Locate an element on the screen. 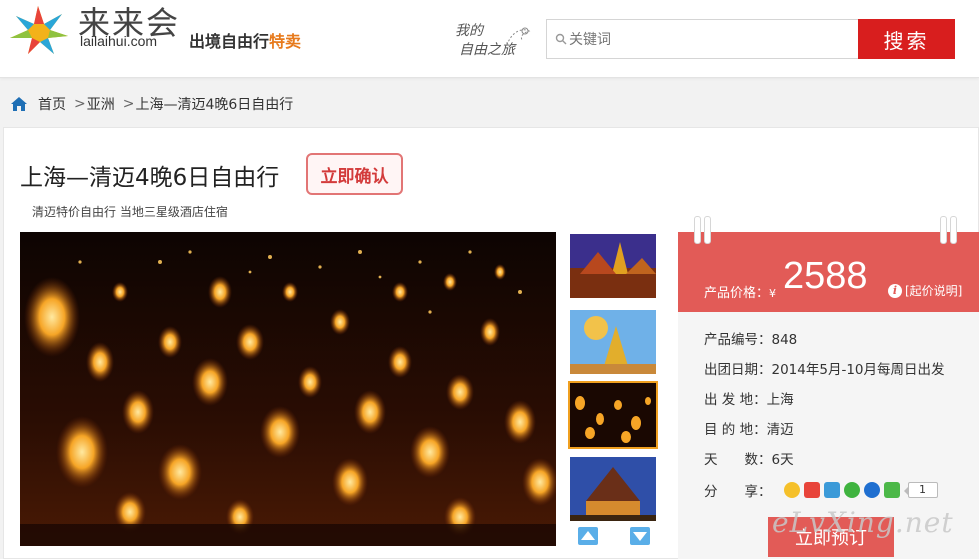 Image resolution: width=979 pixels, height=559 pixels. price-explanation-link: i [起价说明] is located at coordinates (925, 290).